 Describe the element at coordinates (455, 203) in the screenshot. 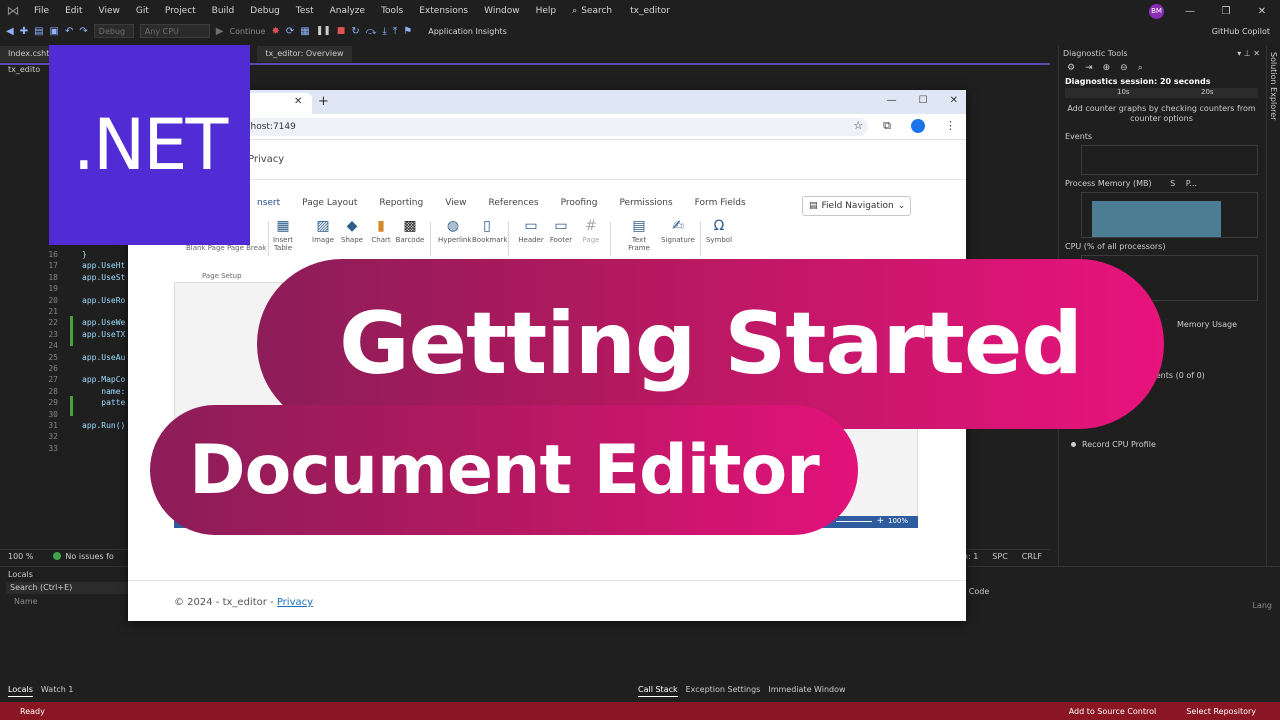

I see `ribbon-tab-view: View` at that location.